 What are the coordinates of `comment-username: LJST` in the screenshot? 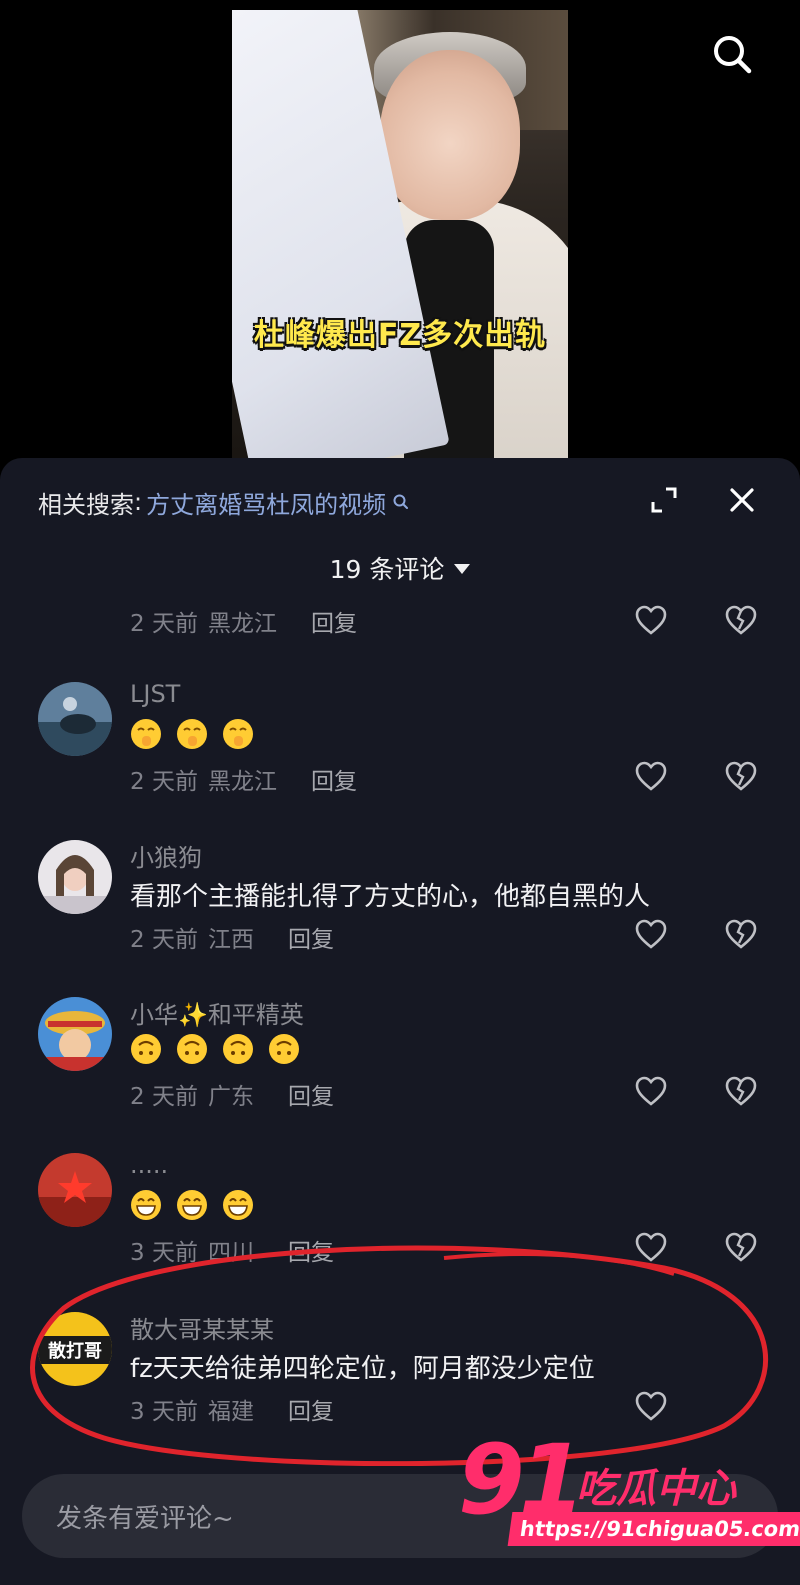 It's located at (155, 694).